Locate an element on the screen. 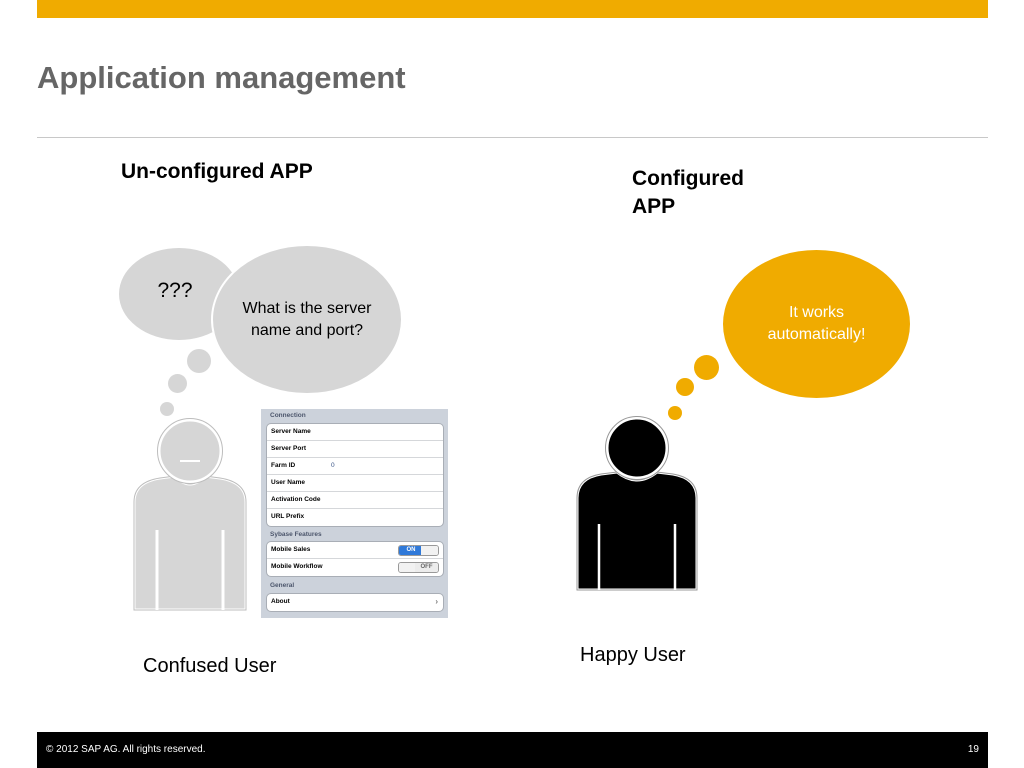 Image resolution: width=1024 pixels, height=768 pixels. url-prefix-label: URL Prefix is located at coordinates (288, 516).